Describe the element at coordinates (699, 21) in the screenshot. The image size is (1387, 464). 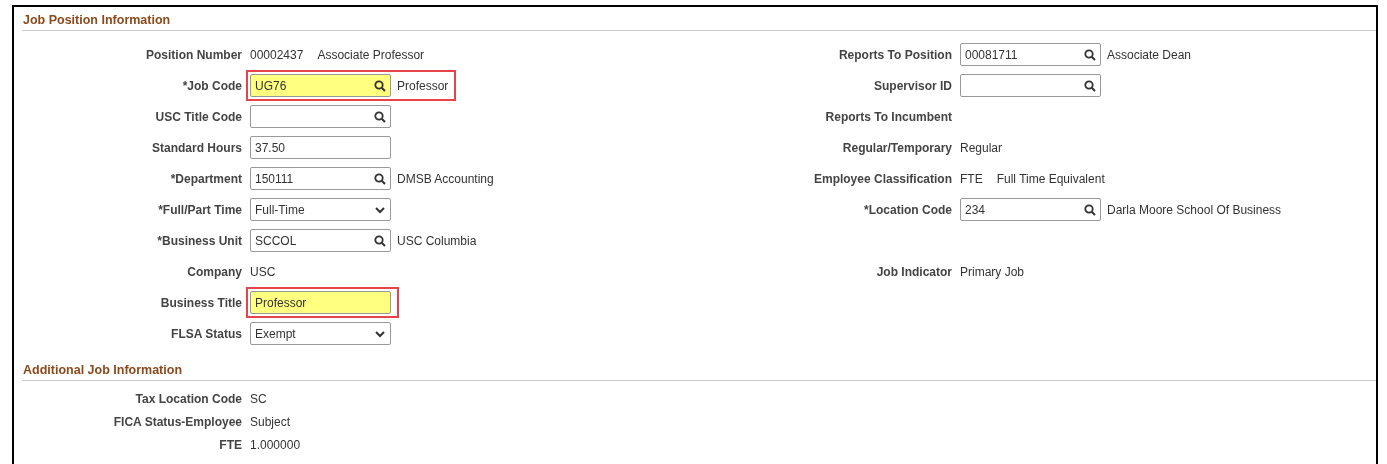
I see `section-heading: Job Position Information` at that location.